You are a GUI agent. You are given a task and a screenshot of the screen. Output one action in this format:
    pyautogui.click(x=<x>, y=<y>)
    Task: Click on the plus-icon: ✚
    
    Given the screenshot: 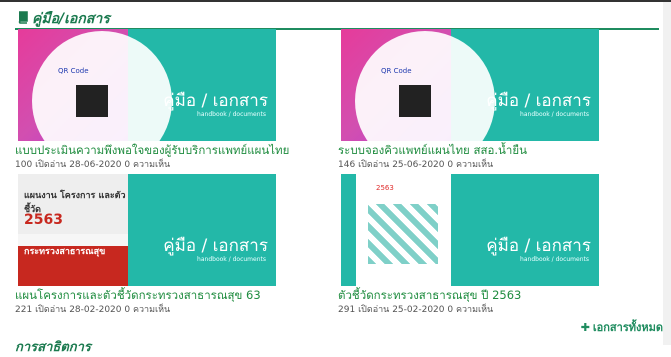 What is the action you would take?
    pyautogui.click(x=585, y=327)
    